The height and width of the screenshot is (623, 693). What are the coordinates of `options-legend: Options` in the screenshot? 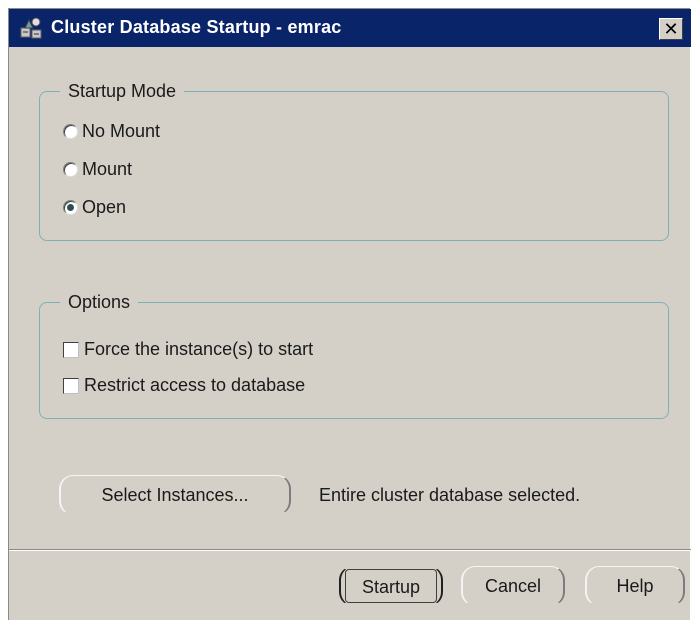 It's located at (99, 302).